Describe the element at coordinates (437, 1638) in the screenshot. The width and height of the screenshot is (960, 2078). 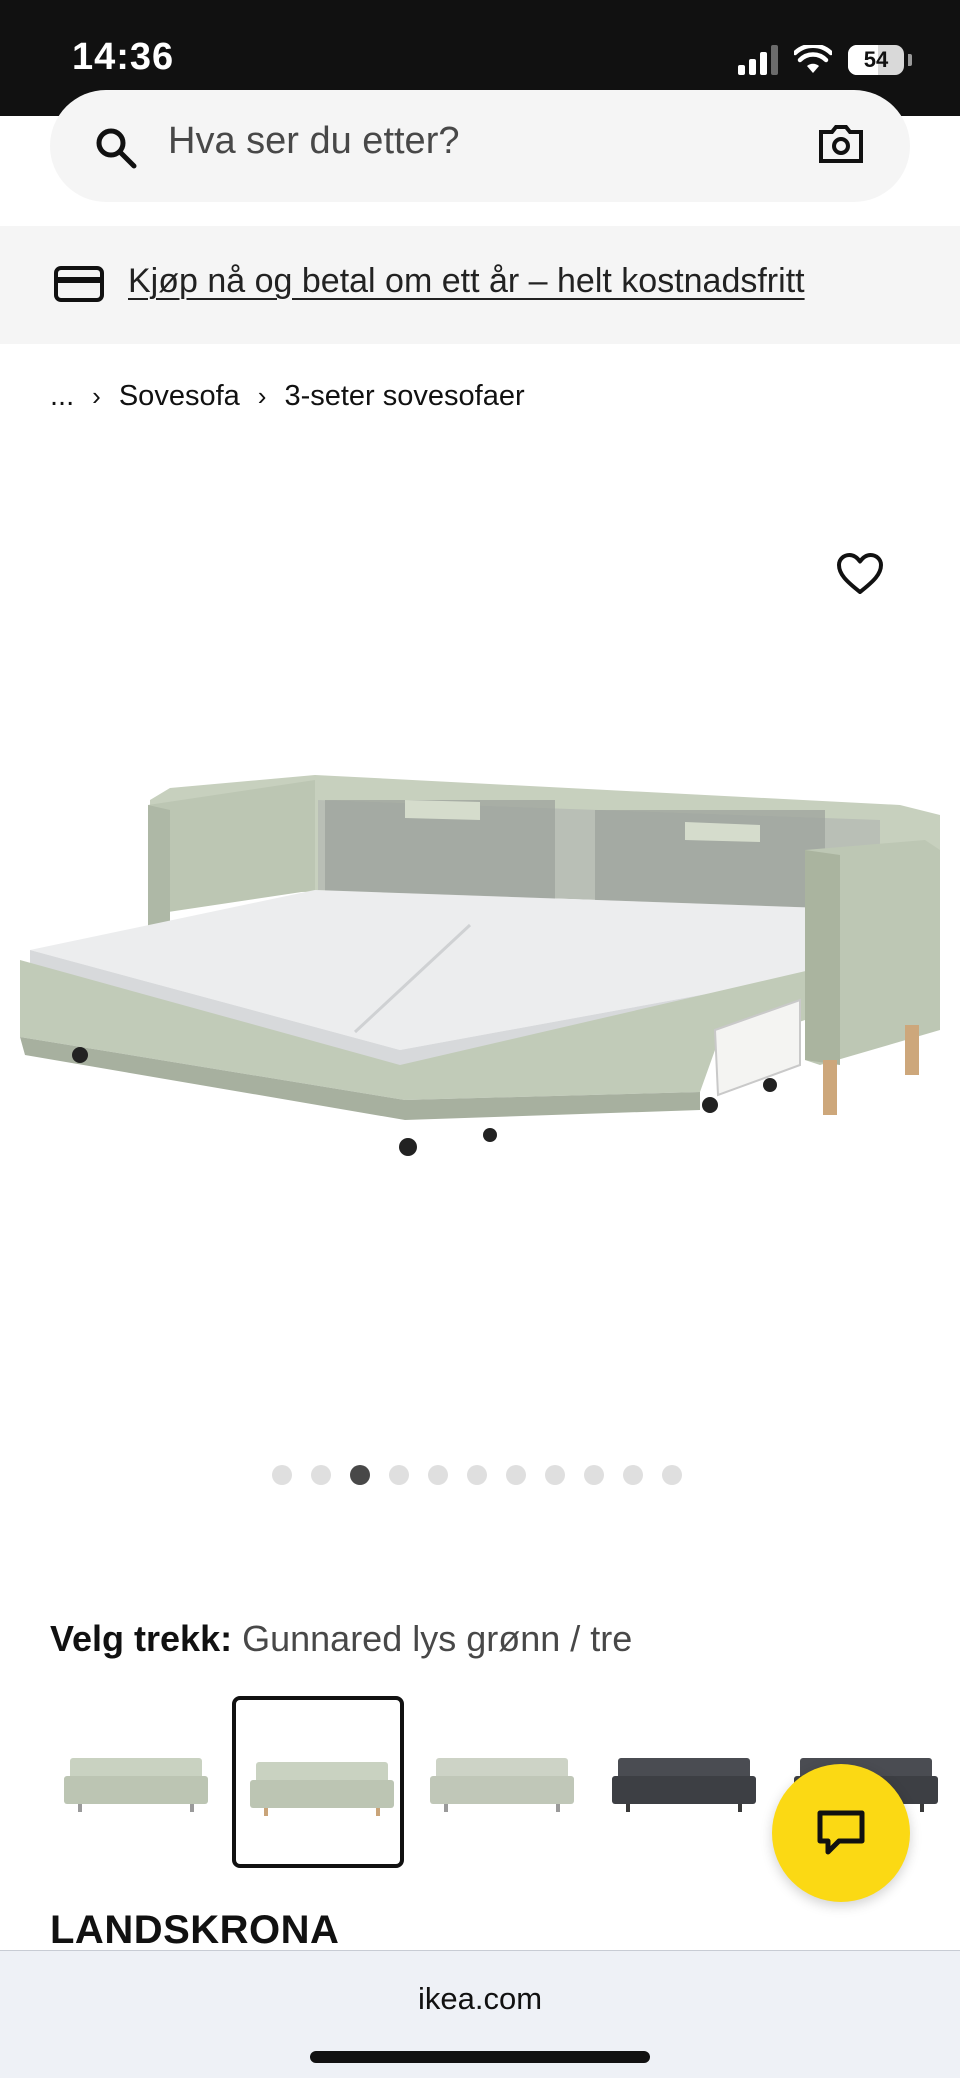
I see `variant-value: Gunnared lys grønn / tre` at that location.